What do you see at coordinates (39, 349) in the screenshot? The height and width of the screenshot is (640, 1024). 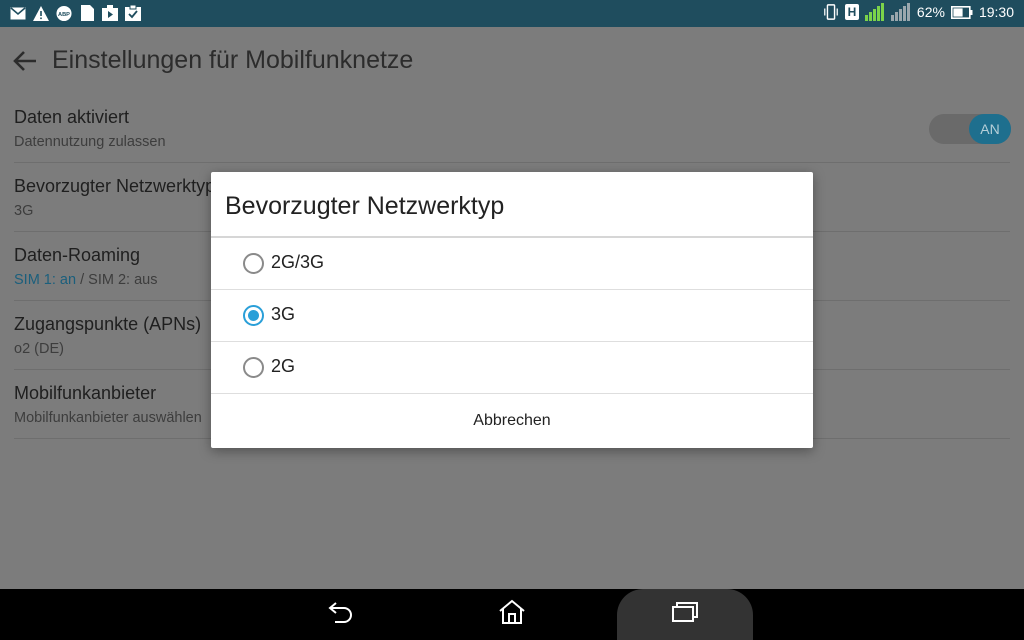 I see `setting-summary: o2 (DE)` at bounding box center [39, 349].